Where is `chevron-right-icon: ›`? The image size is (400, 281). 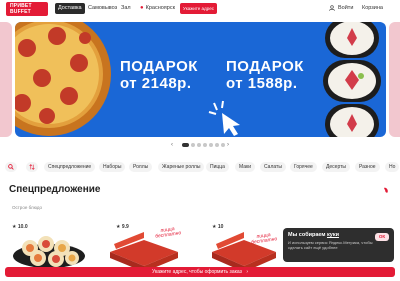 chevron-right-icon: › is located at coordinates (247, 272).